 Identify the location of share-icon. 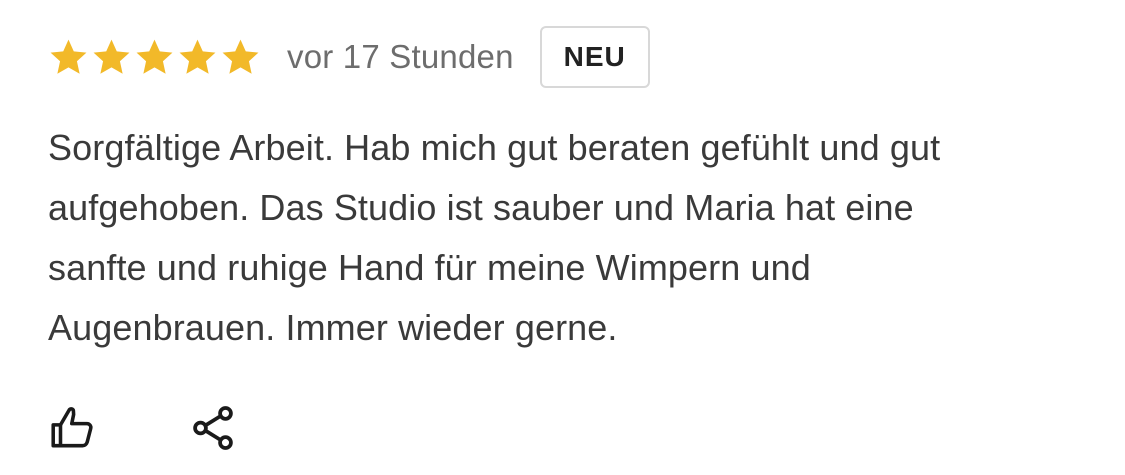
(213, 428).